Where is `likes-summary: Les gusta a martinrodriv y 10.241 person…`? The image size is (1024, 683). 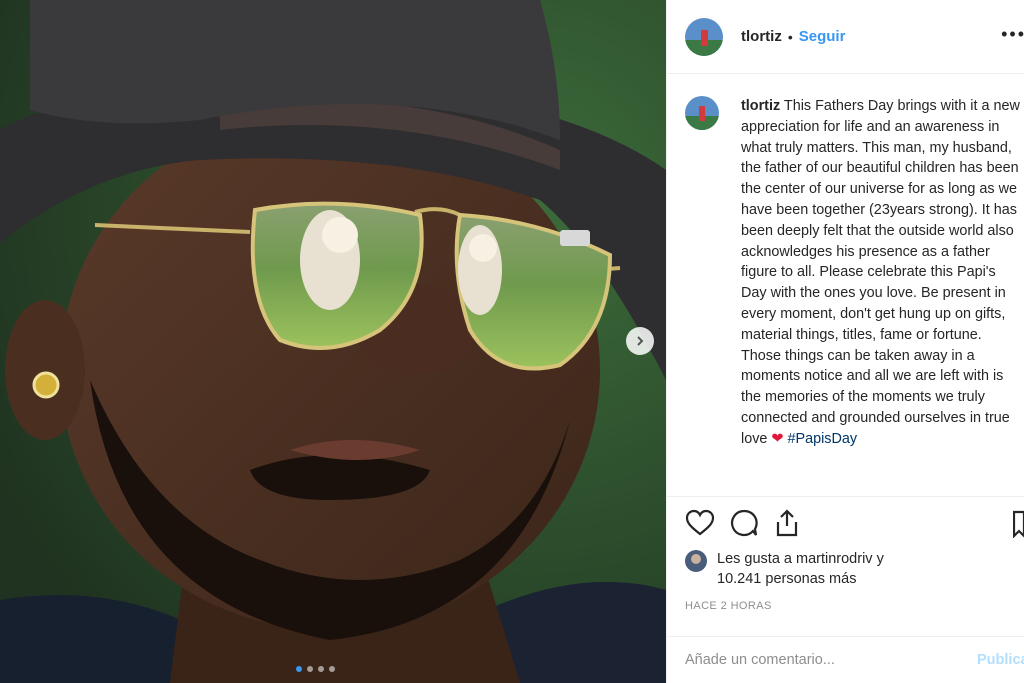
likes-summary: Les gusta a martinrodriv y 10.241 person… is located at coordinates (784, 569).